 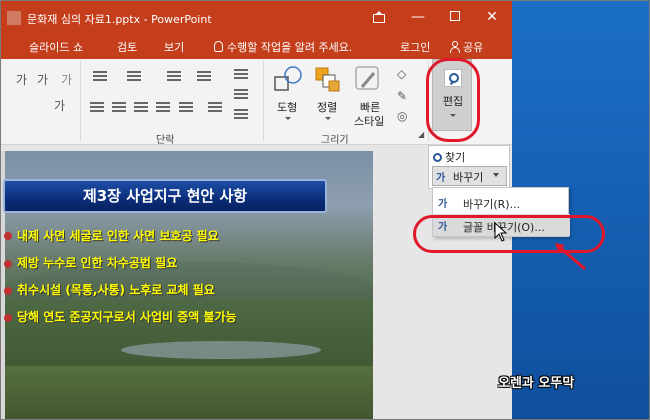 I want to click on distributed-icon, so click(x=186, y=107).